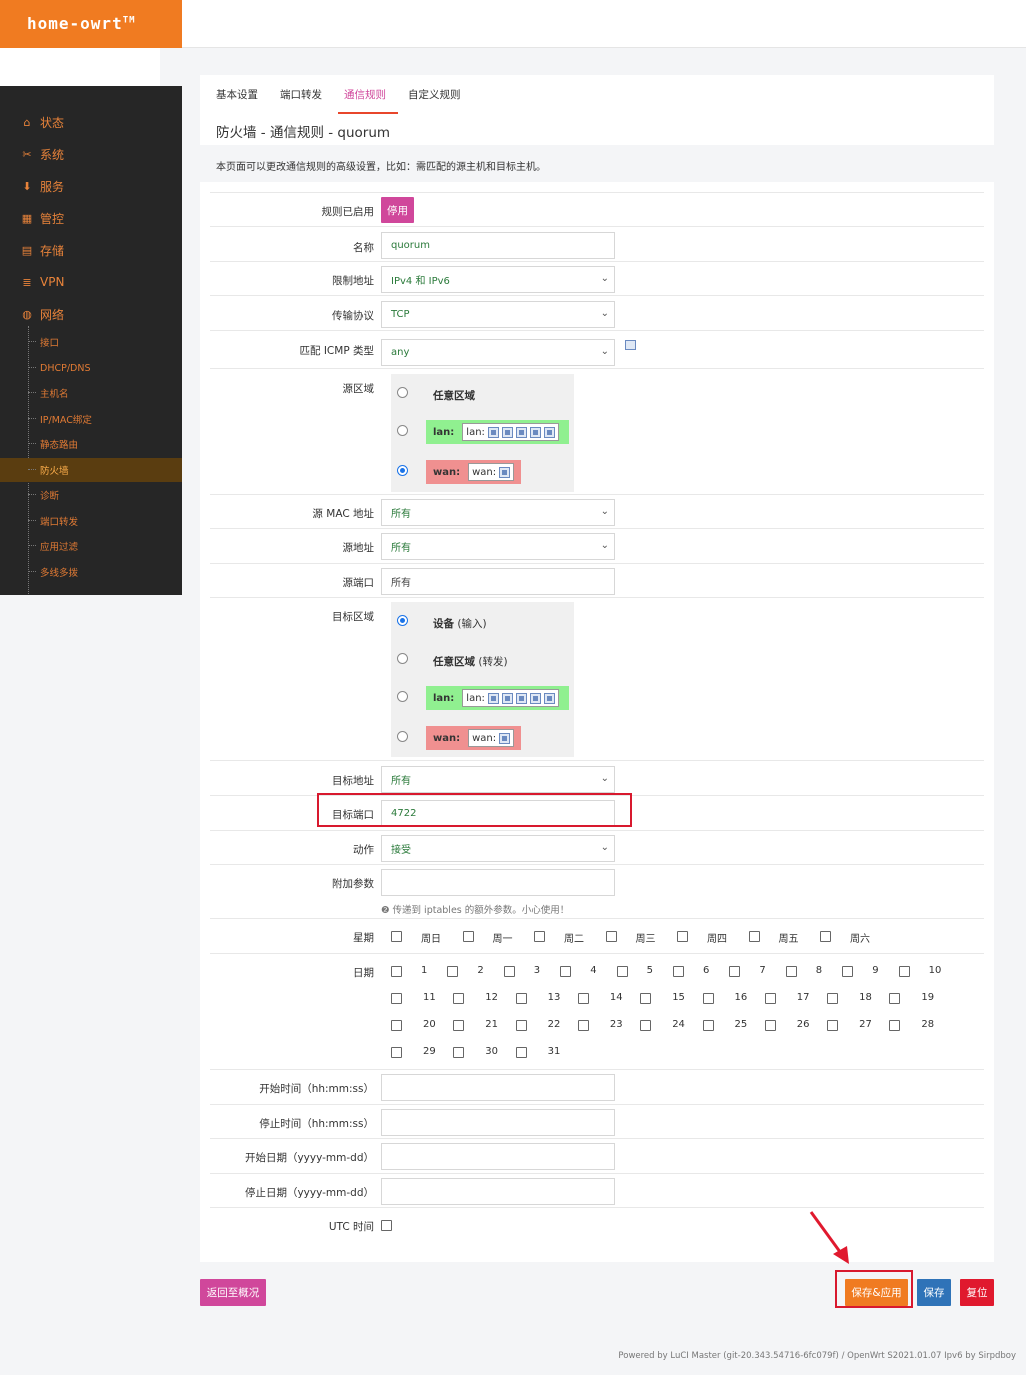 This screenshot has height=1375, width=1026. I want to click on row-dest-zone: 目标区域 设备 (输入) 任意区域 (转发) lan: lan: wan: wan:, so click(597, 678).